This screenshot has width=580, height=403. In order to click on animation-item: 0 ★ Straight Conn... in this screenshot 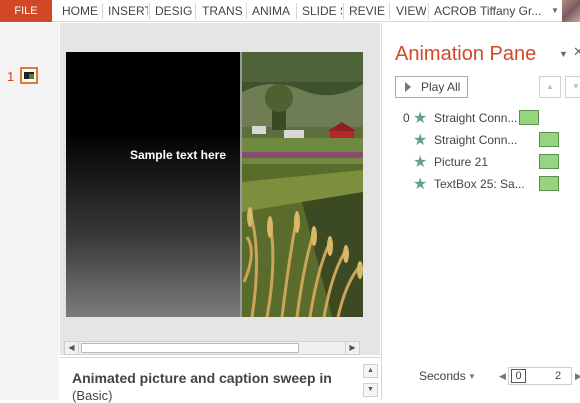, I will do `click(481, 118)`.